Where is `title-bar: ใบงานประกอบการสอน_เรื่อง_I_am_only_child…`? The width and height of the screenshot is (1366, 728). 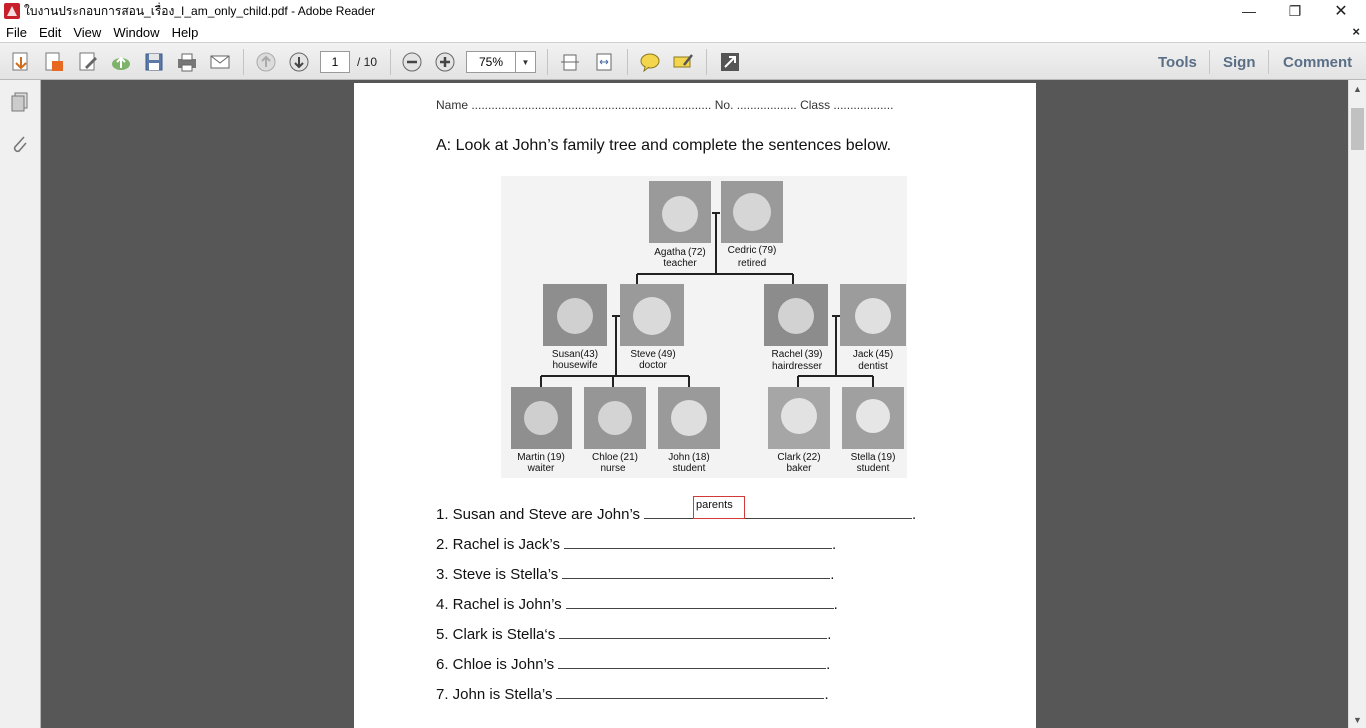
title-bar: ใบงานประกอบการสอน_เรื่อง_I_am_only_child… is located at coordinates (683, 11).